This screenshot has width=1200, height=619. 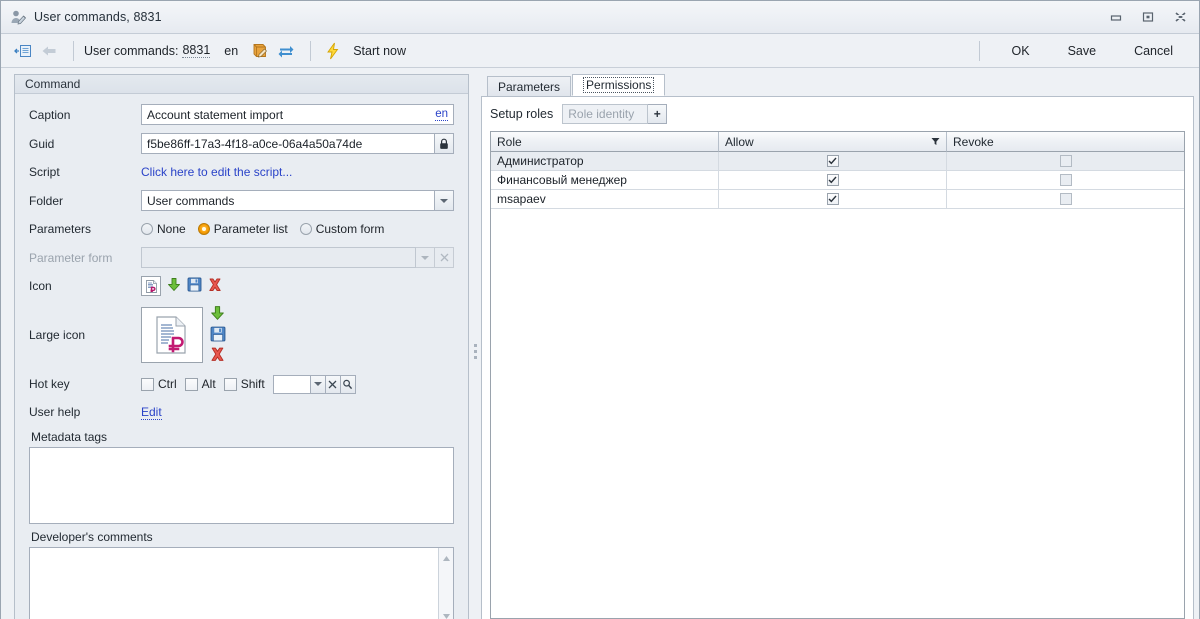 What do you see at coordinates (171, 229) in the screenshot?
I see `radio-none-label: None` at bounding box center [171, 229].